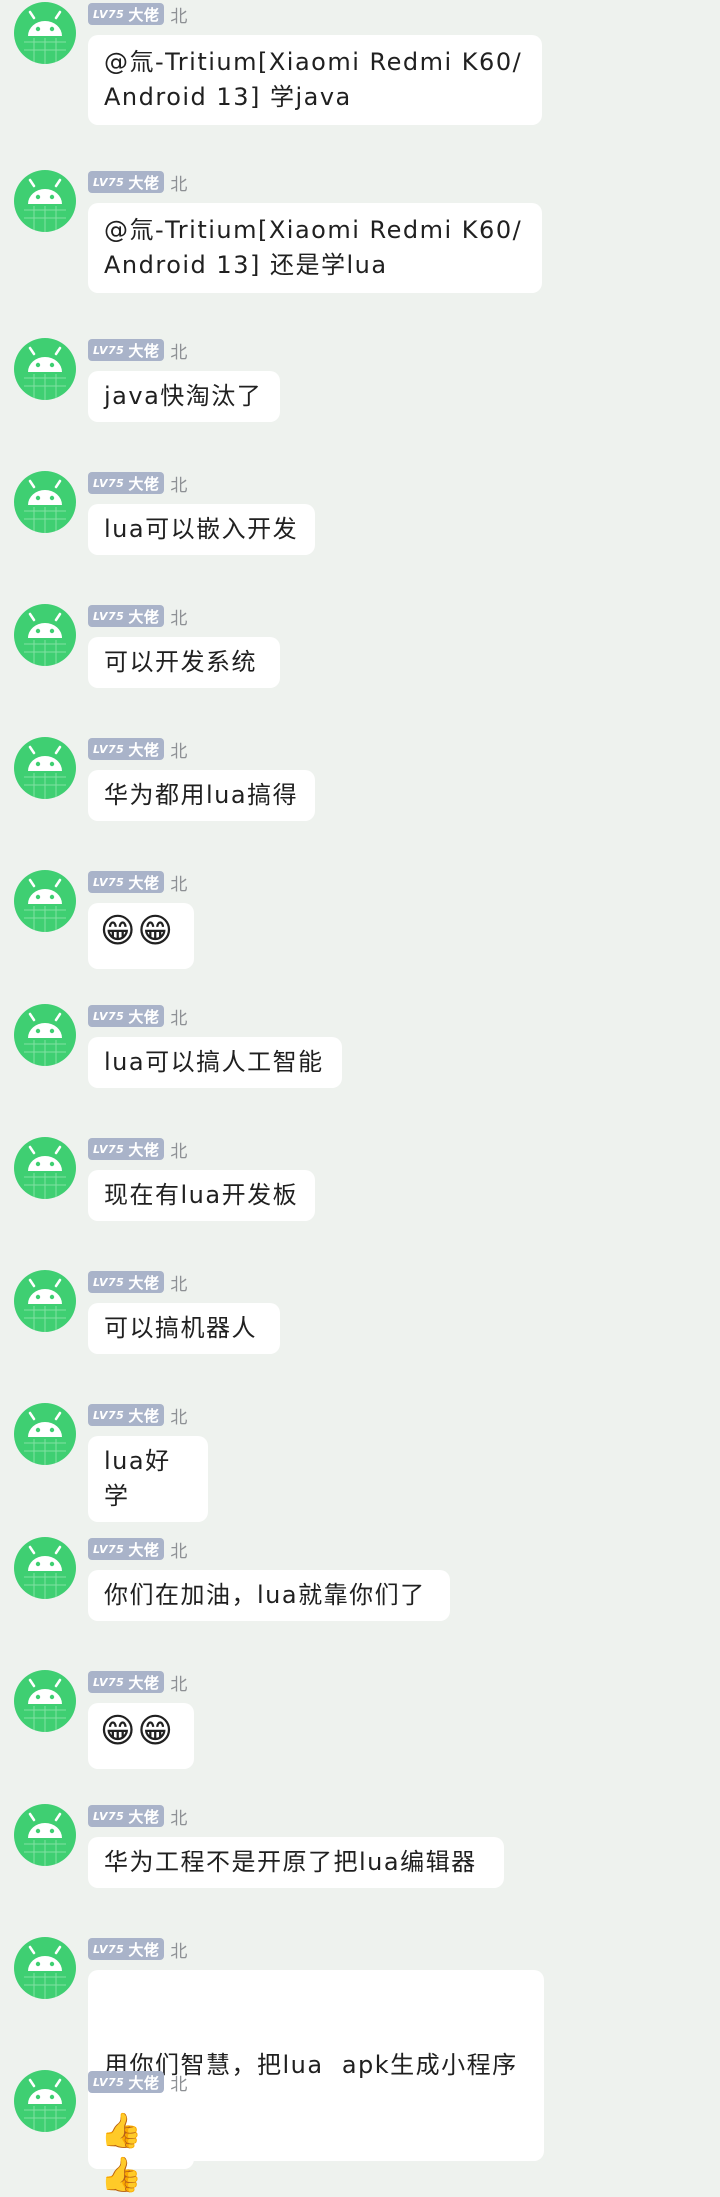 The image size is (720, 2197). I want to click on message-bubble: 现在有lua开发板, so click(201, 1195).